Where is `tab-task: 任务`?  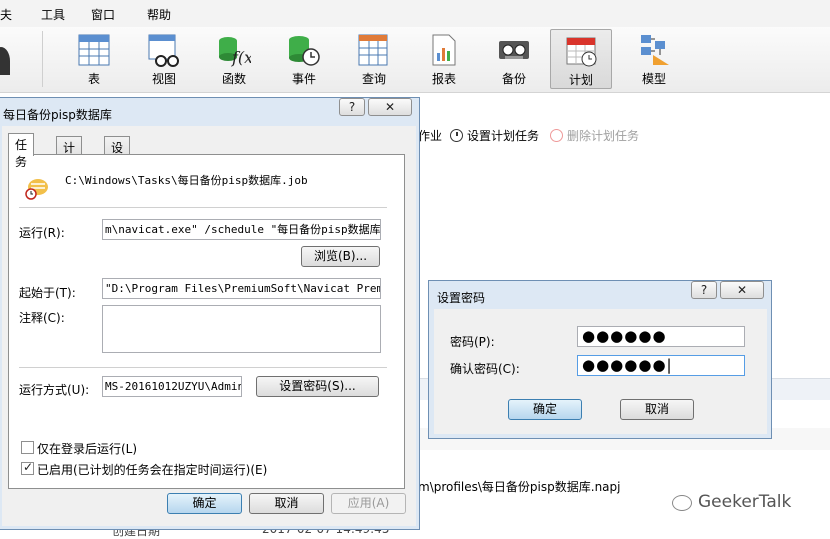 tab-task: 任务 is located at coordinates (21, 151).